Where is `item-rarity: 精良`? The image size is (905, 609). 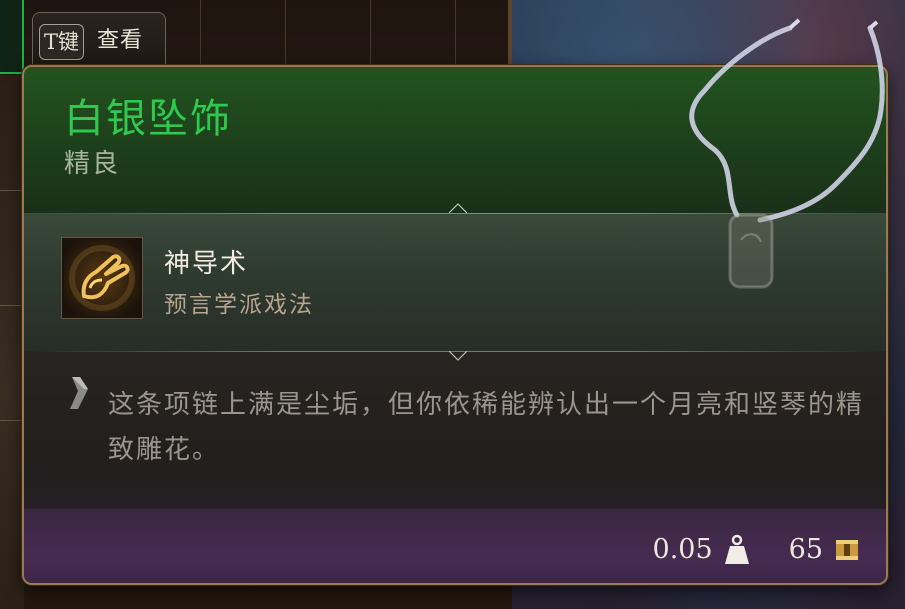
item-rarity: 精良 is located at coordinates (92, 164).